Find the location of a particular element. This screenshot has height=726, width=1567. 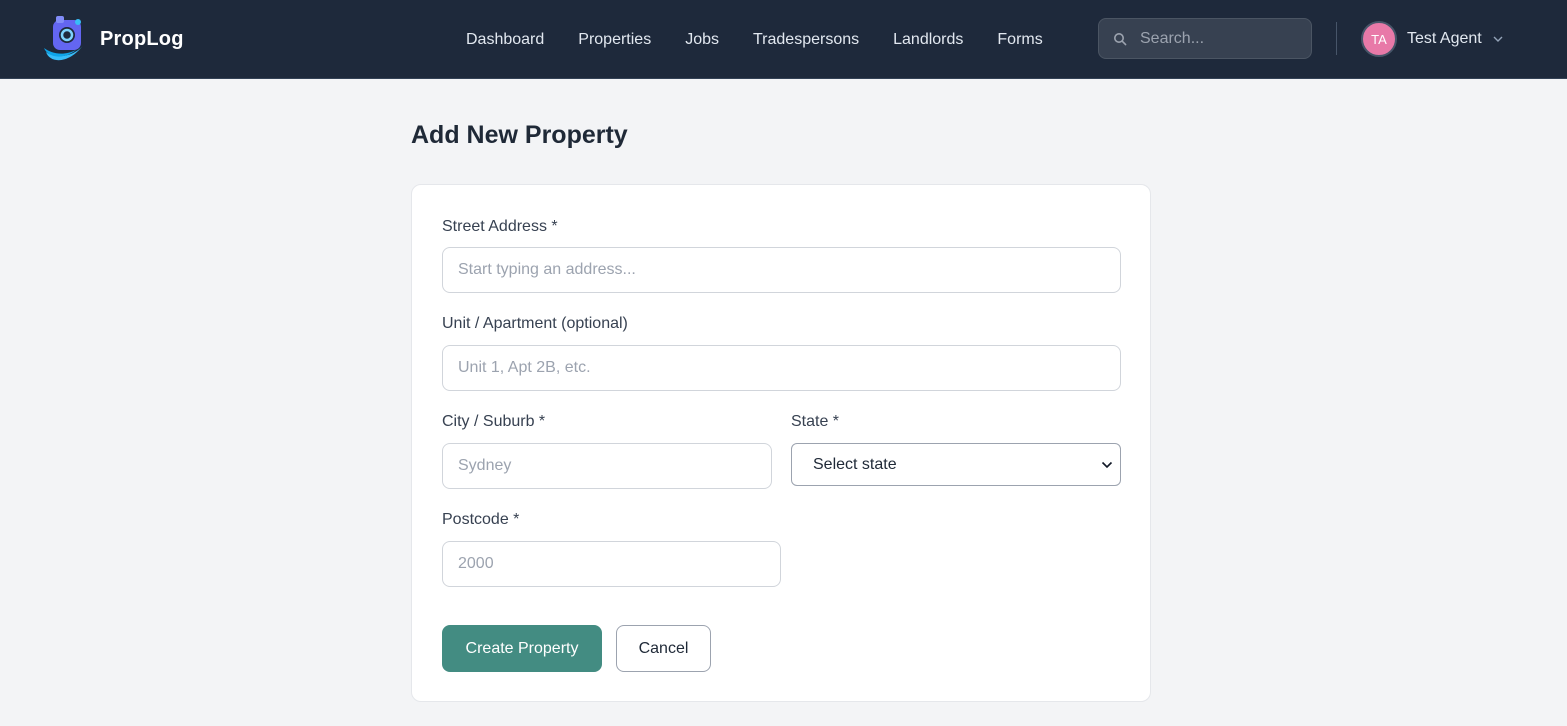

state-select: Select state is located at coordinates (956, 464).